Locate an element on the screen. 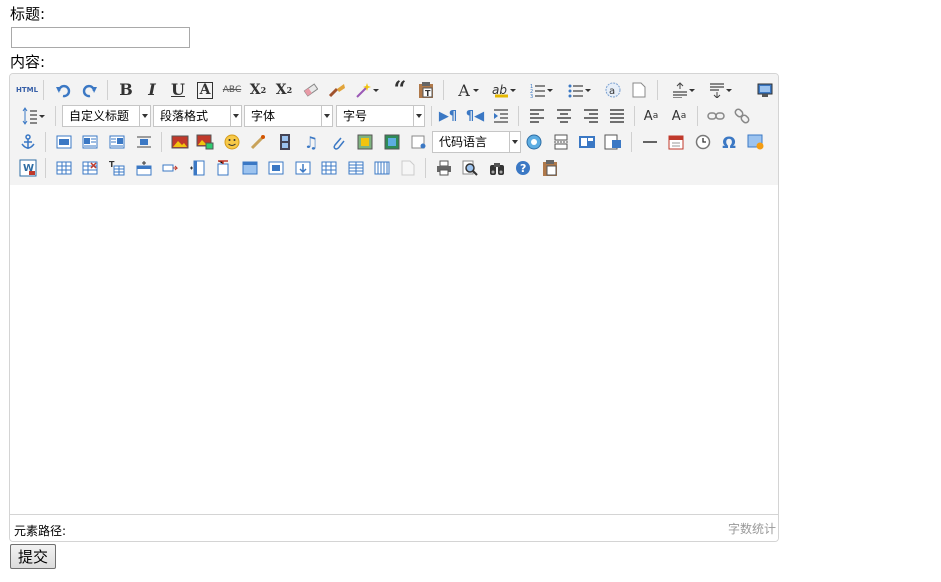 The image size is (941, 582). justify-center-icon is located at coordinates (564, 116).